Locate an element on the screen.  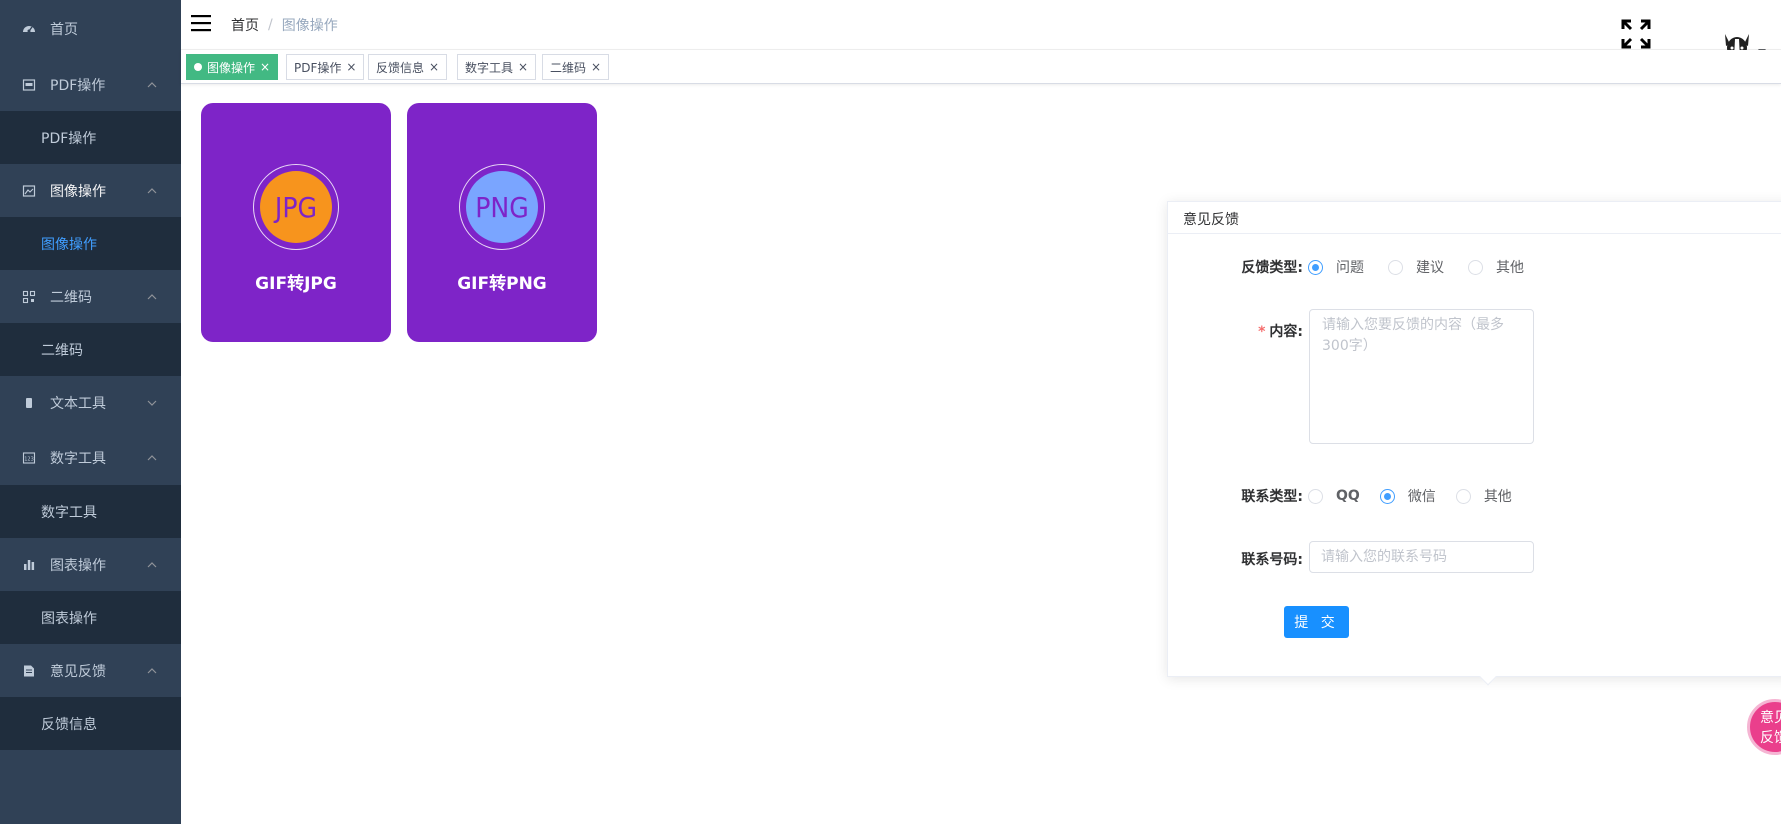
tag-number-tools: 数字工具 × is located at coordinates (497, 67).